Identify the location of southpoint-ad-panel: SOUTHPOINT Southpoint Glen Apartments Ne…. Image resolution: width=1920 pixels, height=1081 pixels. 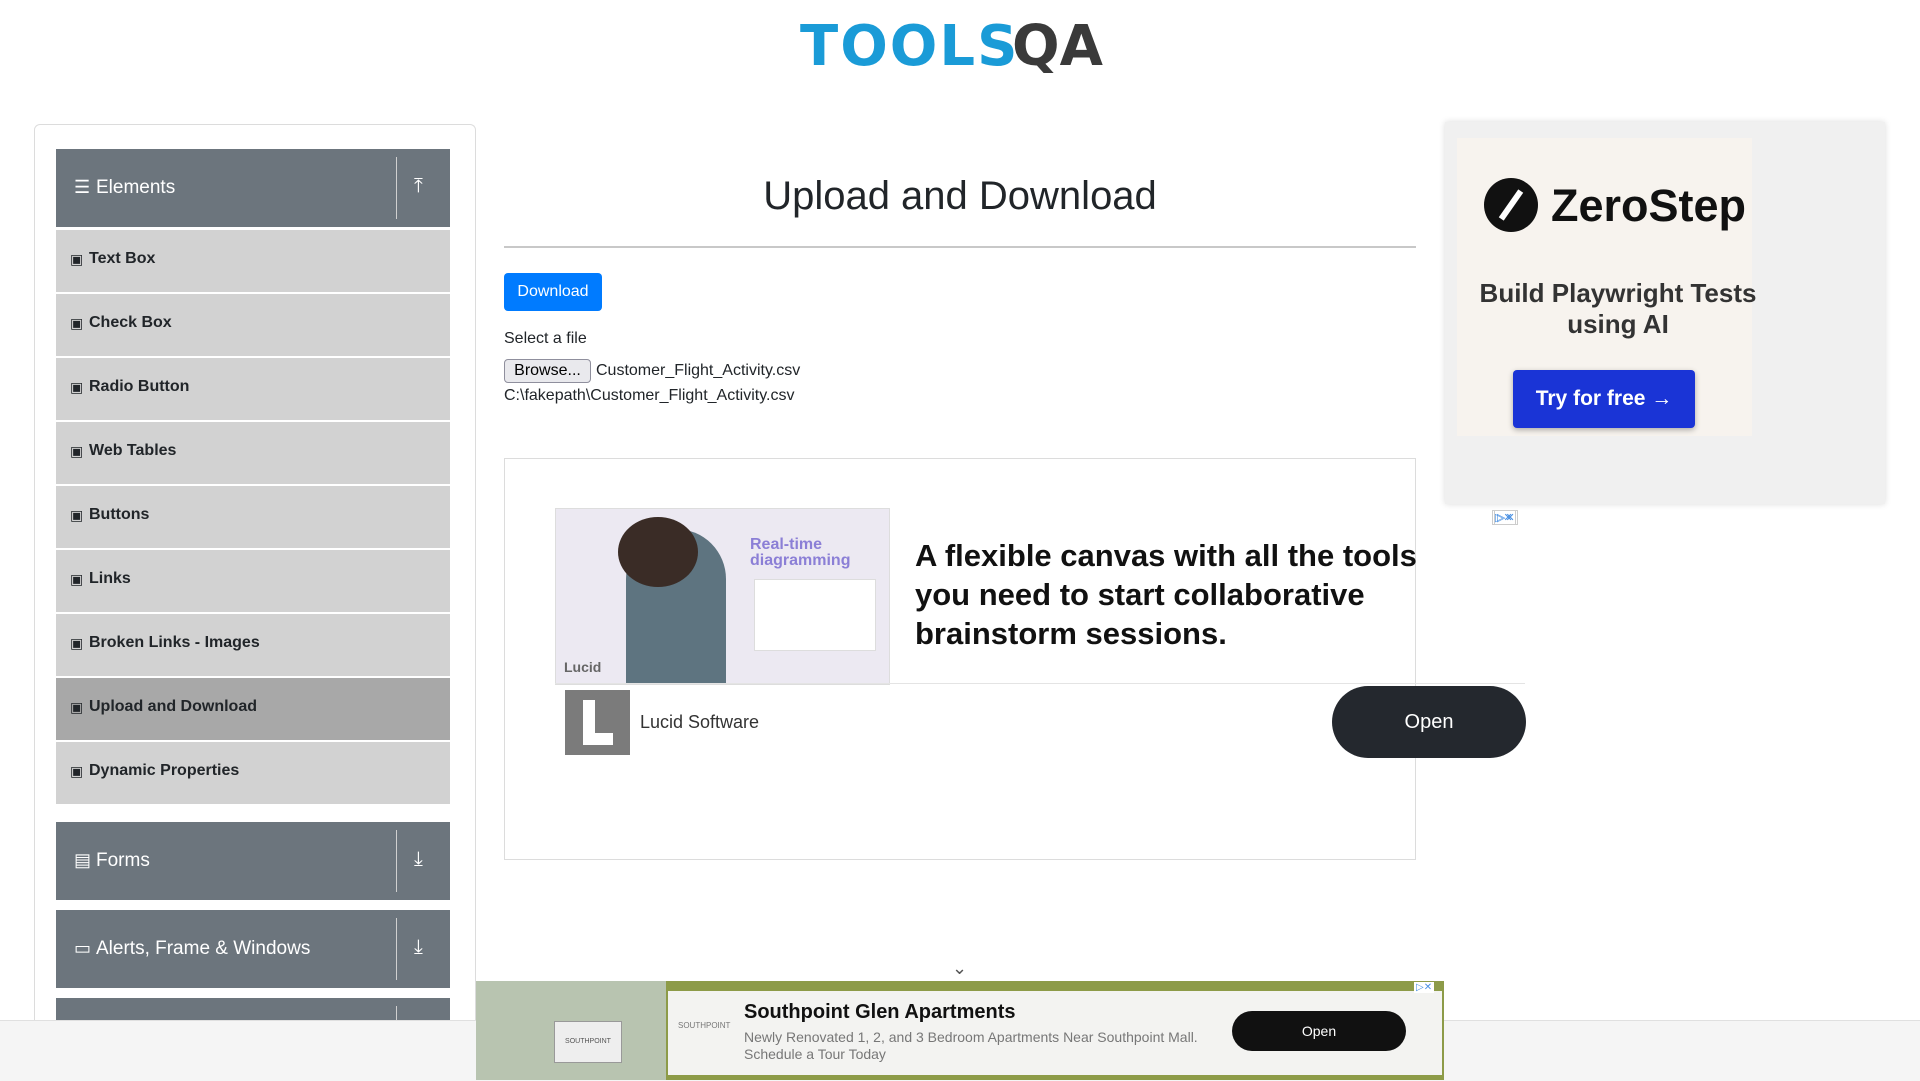
(1055, 1033).